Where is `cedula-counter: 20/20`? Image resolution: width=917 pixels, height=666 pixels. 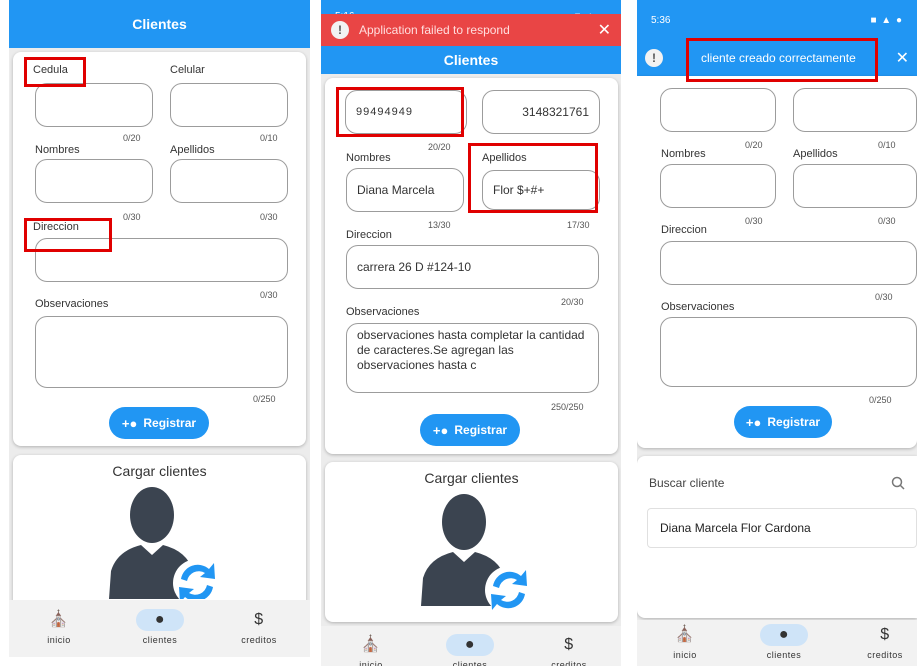 cedula-counter: 20/20 is located at coordinates (439, 147).